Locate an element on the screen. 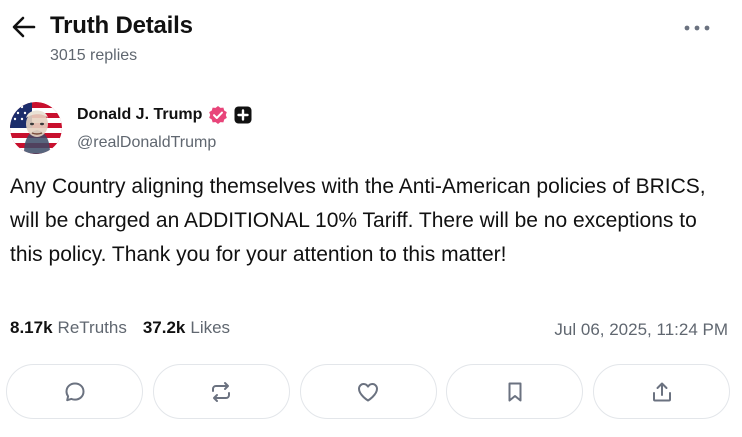  likes-count: 37.2k is located at coordinates (164, 328).